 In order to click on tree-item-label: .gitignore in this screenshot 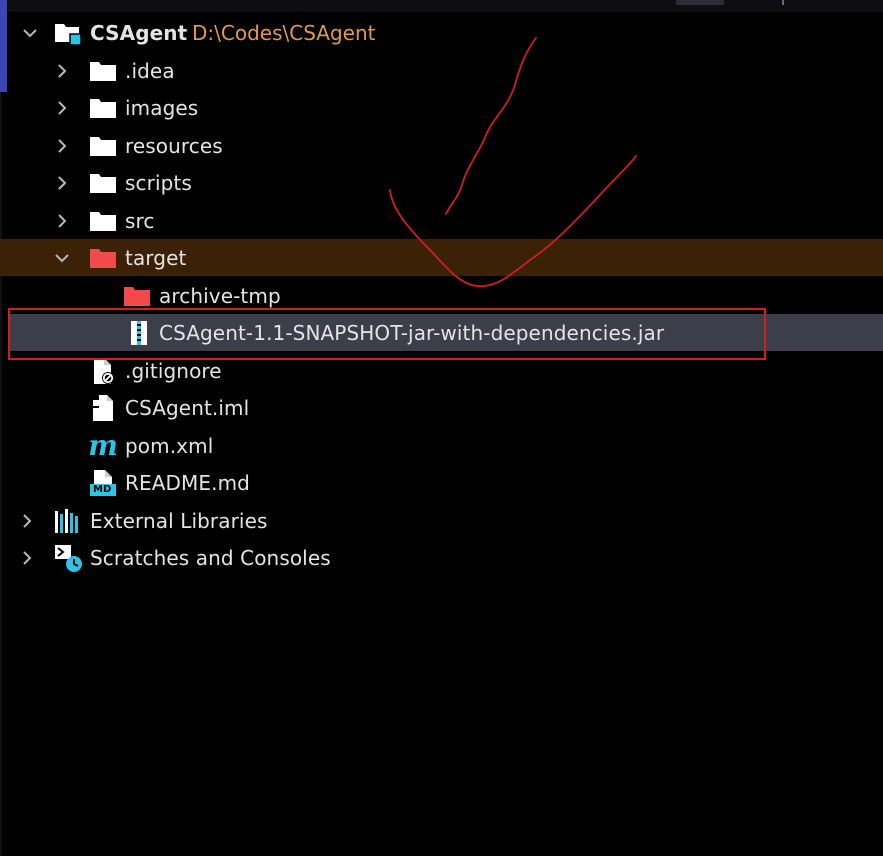, I will do `click(173, 370)`.